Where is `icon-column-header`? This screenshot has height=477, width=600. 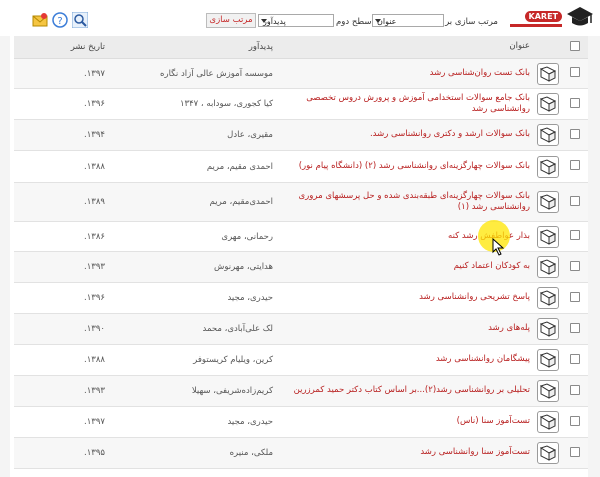
icon-column-header is located at coordinates (548, 47).